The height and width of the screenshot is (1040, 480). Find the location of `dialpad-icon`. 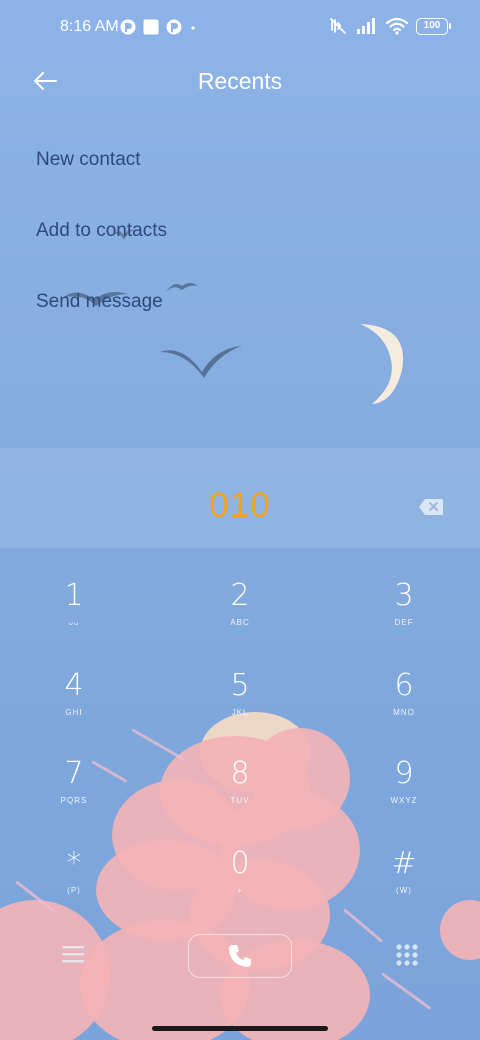

dialpad-icon is located at coordinates (407, 955).